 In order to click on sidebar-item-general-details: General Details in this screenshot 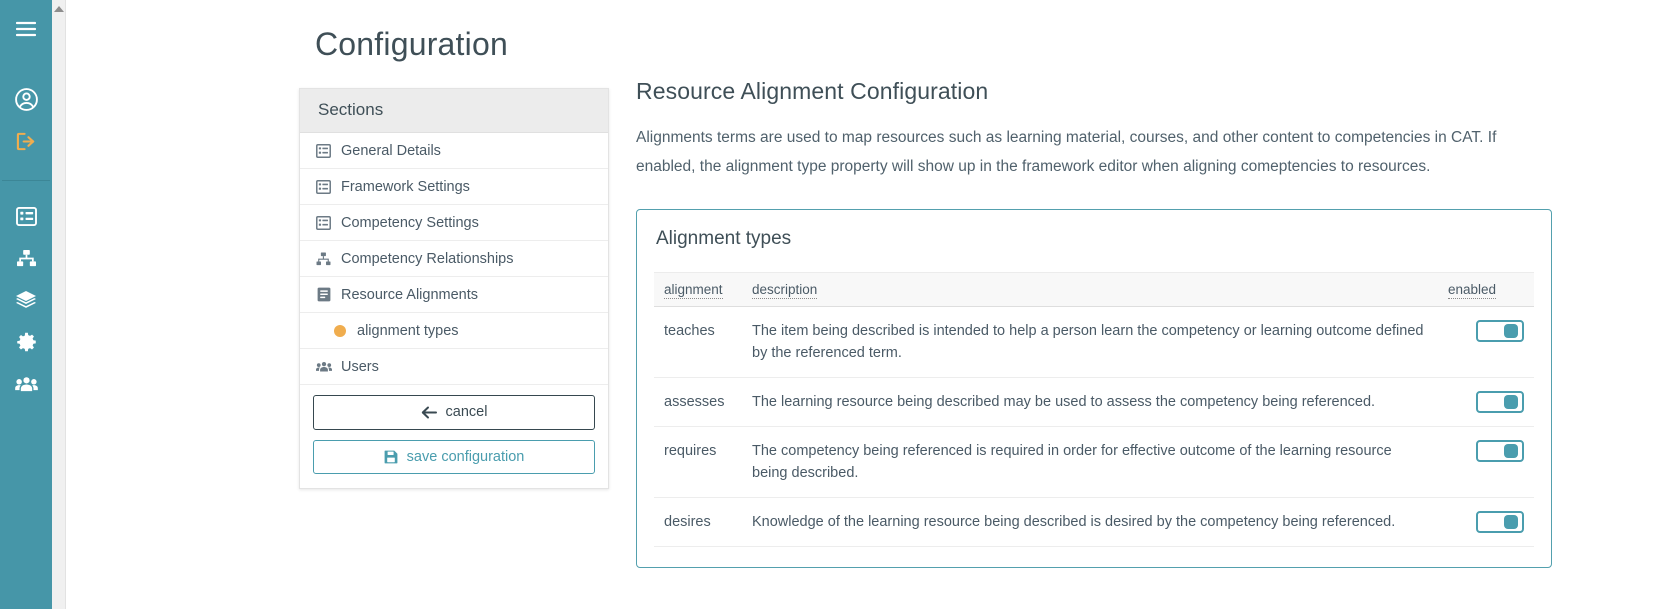, I will do `click(454, 151)`.